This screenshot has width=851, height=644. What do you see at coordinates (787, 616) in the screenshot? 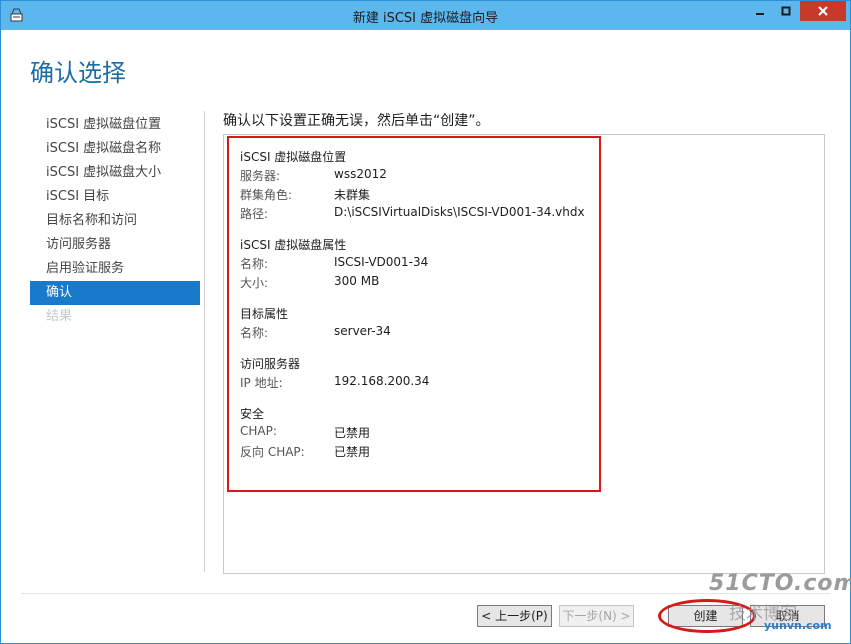
I see `cancel-button: 取消` at bounding box center [787, 616].